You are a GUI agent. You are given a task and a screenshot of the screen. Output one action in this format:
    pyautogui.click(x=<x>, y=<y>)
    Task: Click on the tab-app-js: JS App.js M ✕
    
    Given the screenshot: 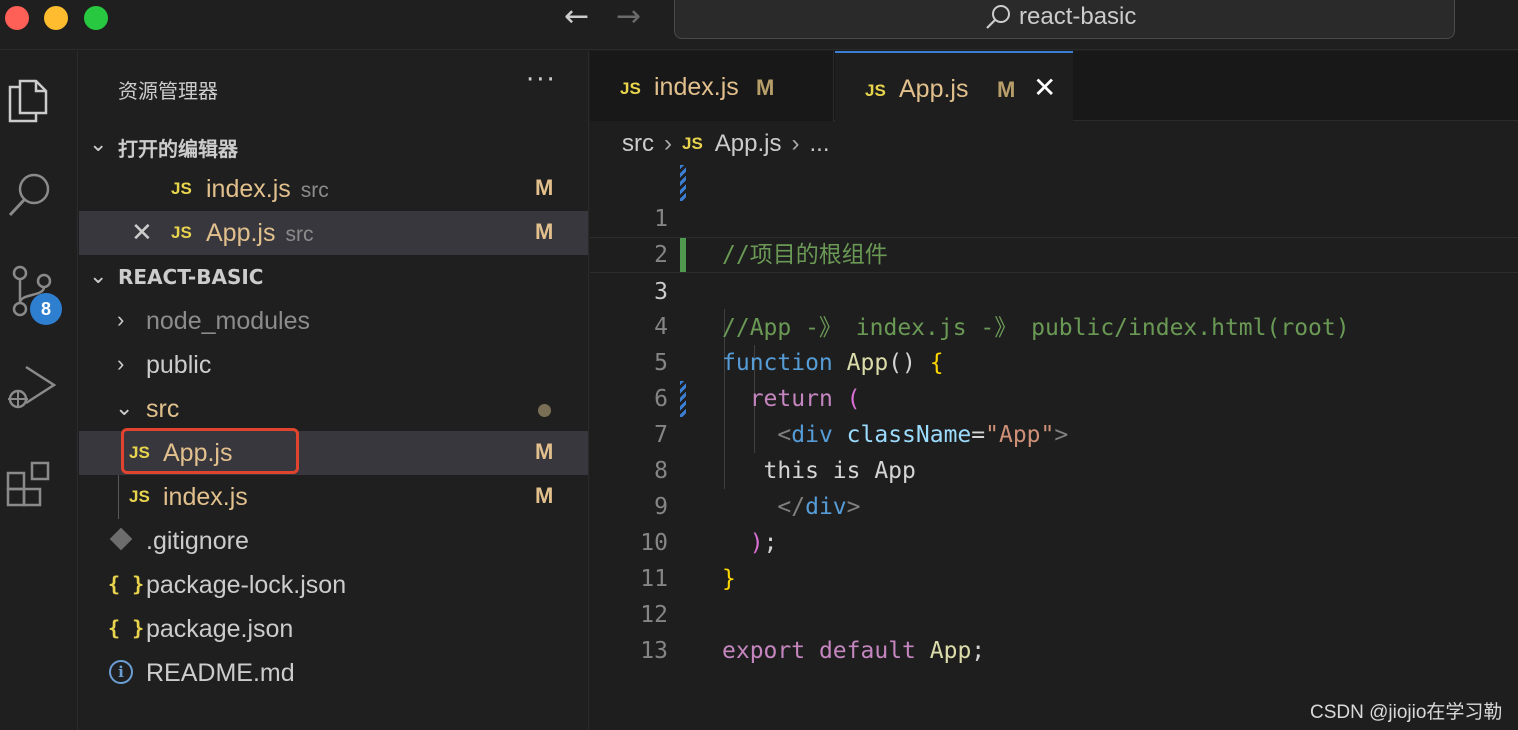 What is the action you would take?
    pyautogui.click(x=954, y=86)
    